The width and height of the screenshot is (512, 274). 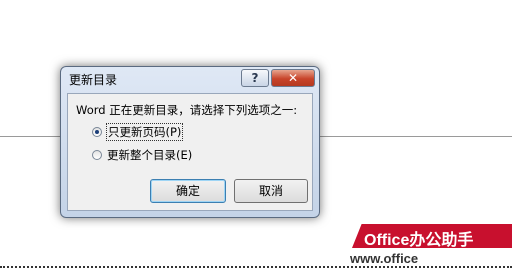 I want to click on radio-update-entire-toc, so click(x=97, y=155).